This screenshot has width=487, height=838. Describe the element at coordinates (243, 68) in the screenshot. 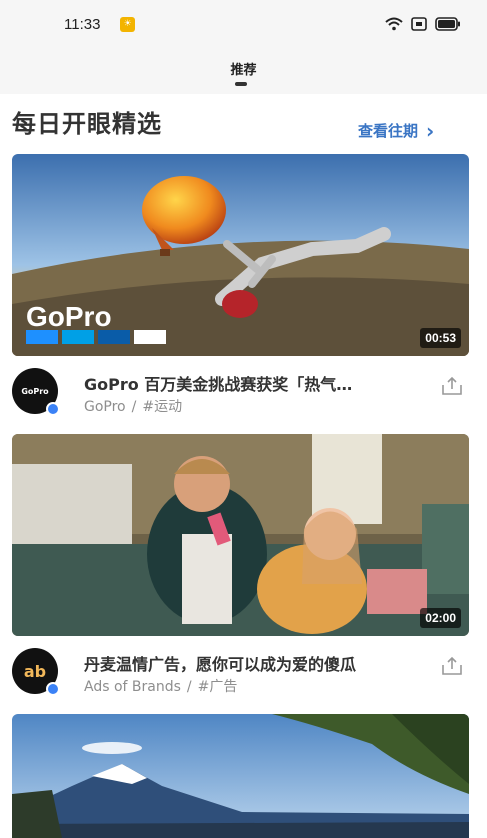

I see `tab-recommend: 推荐` at that location.